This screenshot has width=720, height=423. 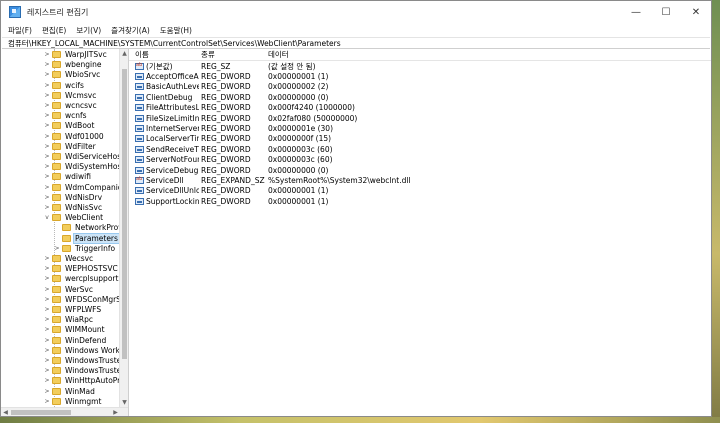 I want to click on minimize-button: —, so click(x=636, y=12).